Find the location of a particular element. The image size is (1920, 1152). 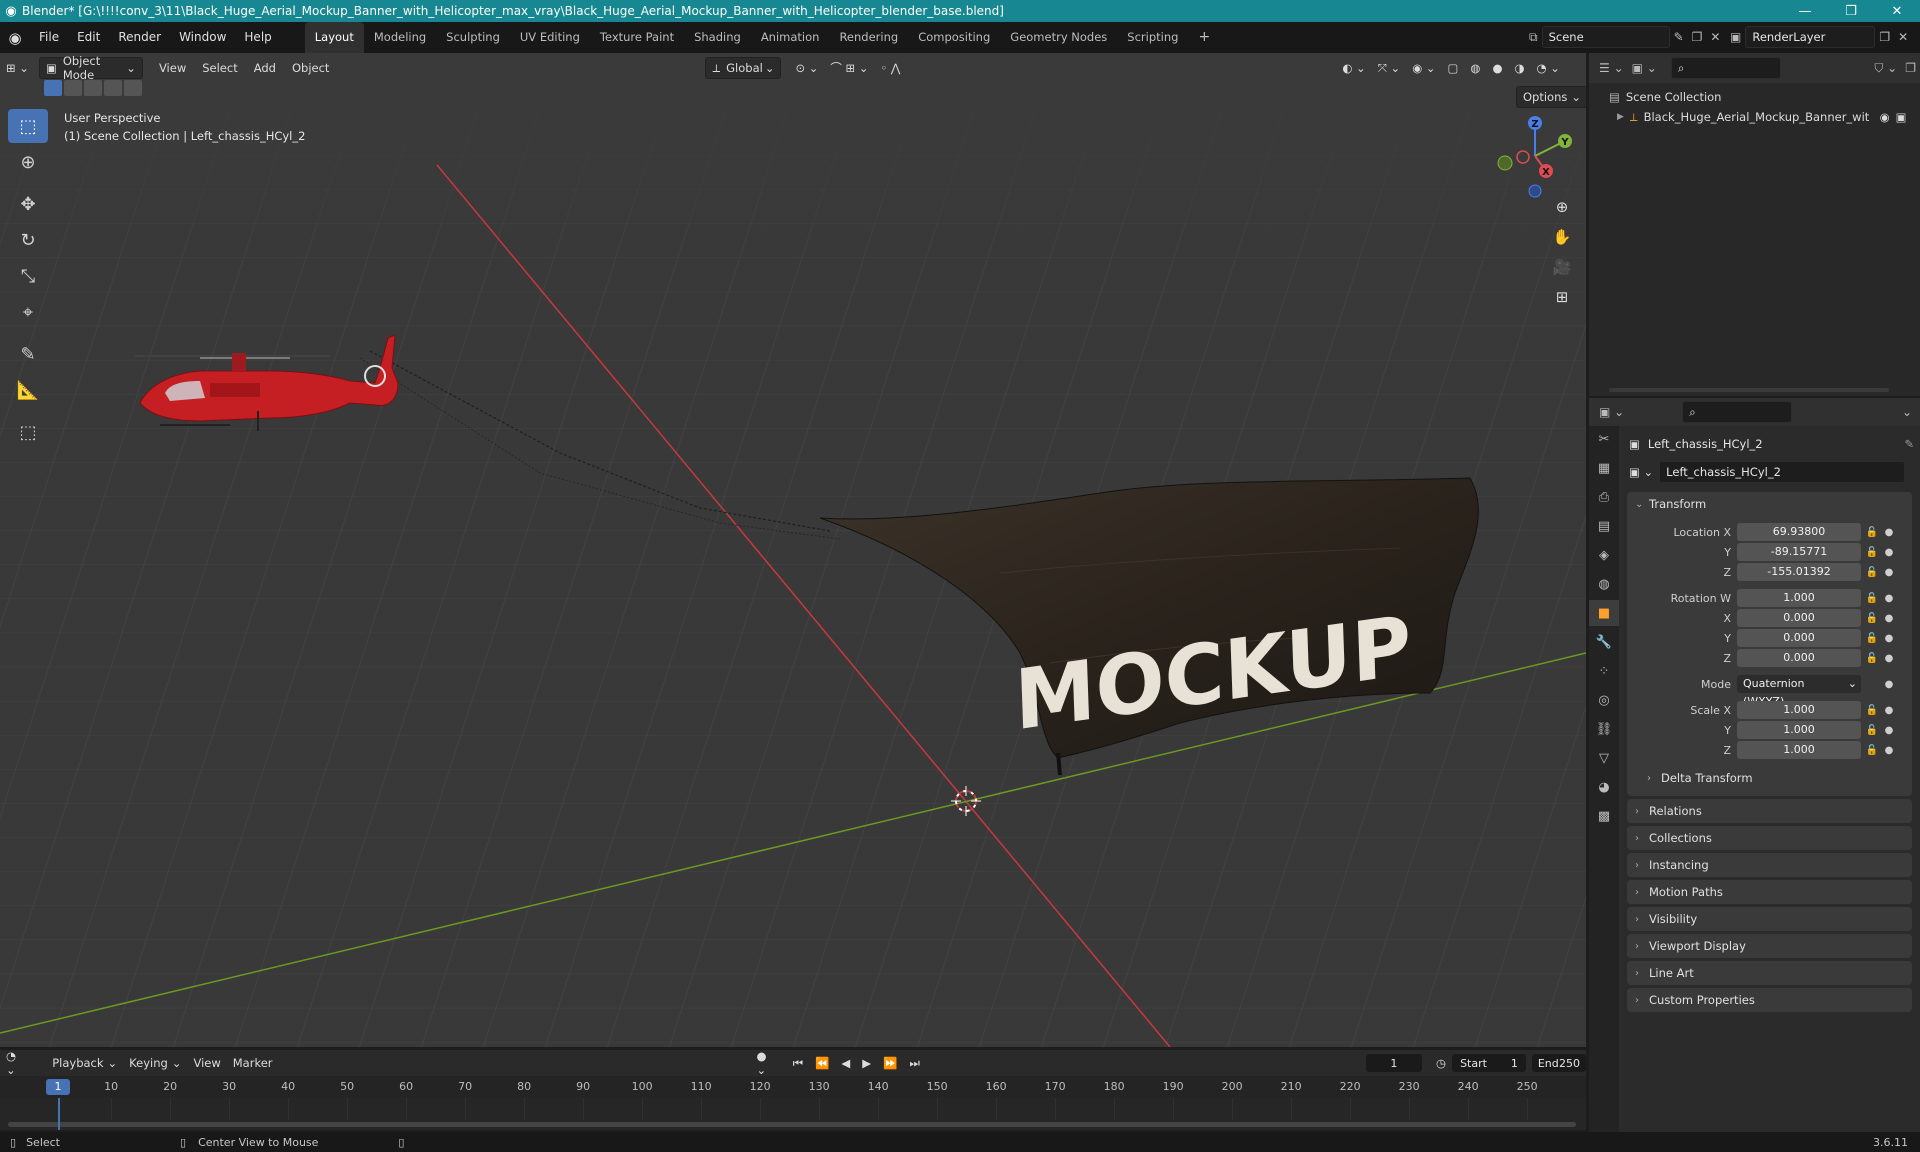

new-scene-icon: ❐ is located at coordinates (1697, 37).